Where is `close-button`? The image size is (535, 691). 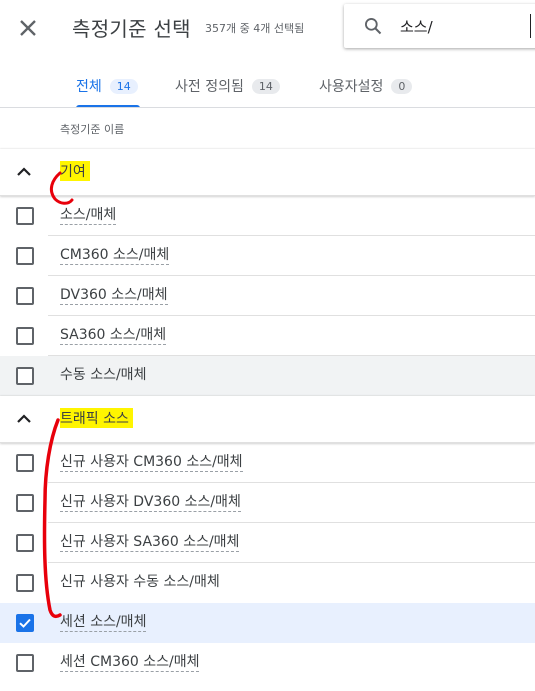
close-button is located at coordinates (28, 28).